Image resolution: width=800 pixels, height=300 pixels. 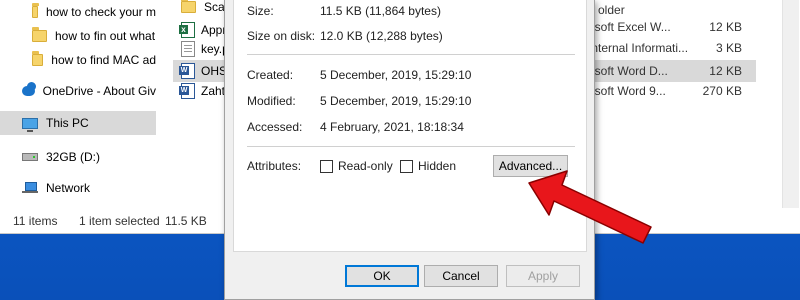 I want to click on annotation-arrow-icon, so click(x=590, y=207).